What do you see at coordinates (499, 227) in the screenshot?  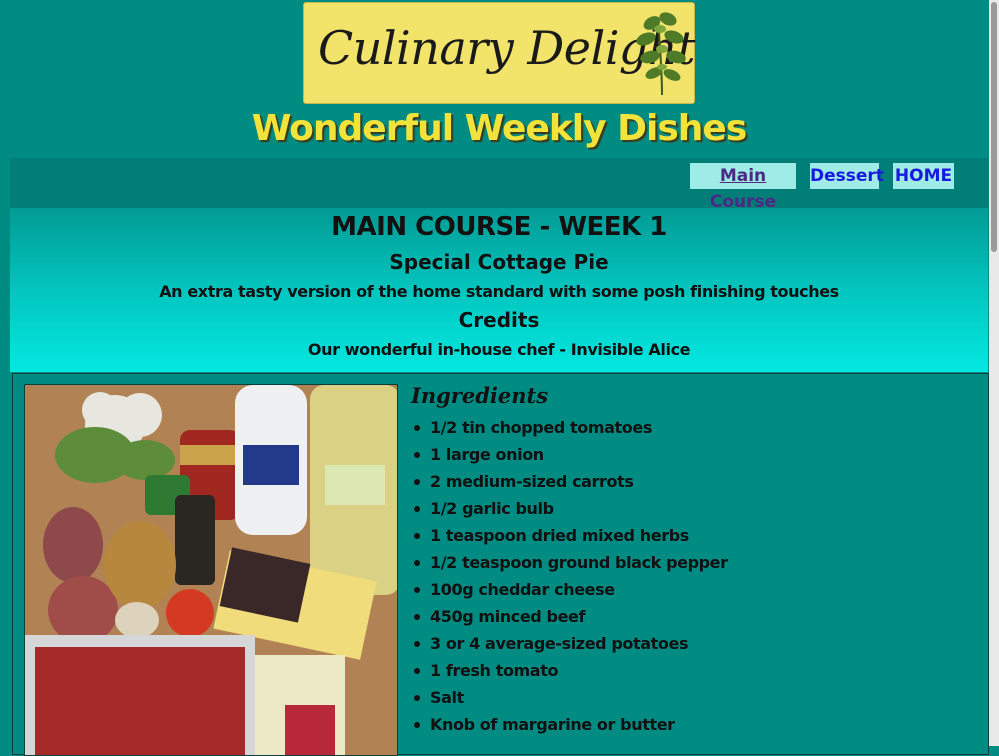 I see `page-heading: MAIN COURSE - WEEK 1` at bounding box center [499, 227].